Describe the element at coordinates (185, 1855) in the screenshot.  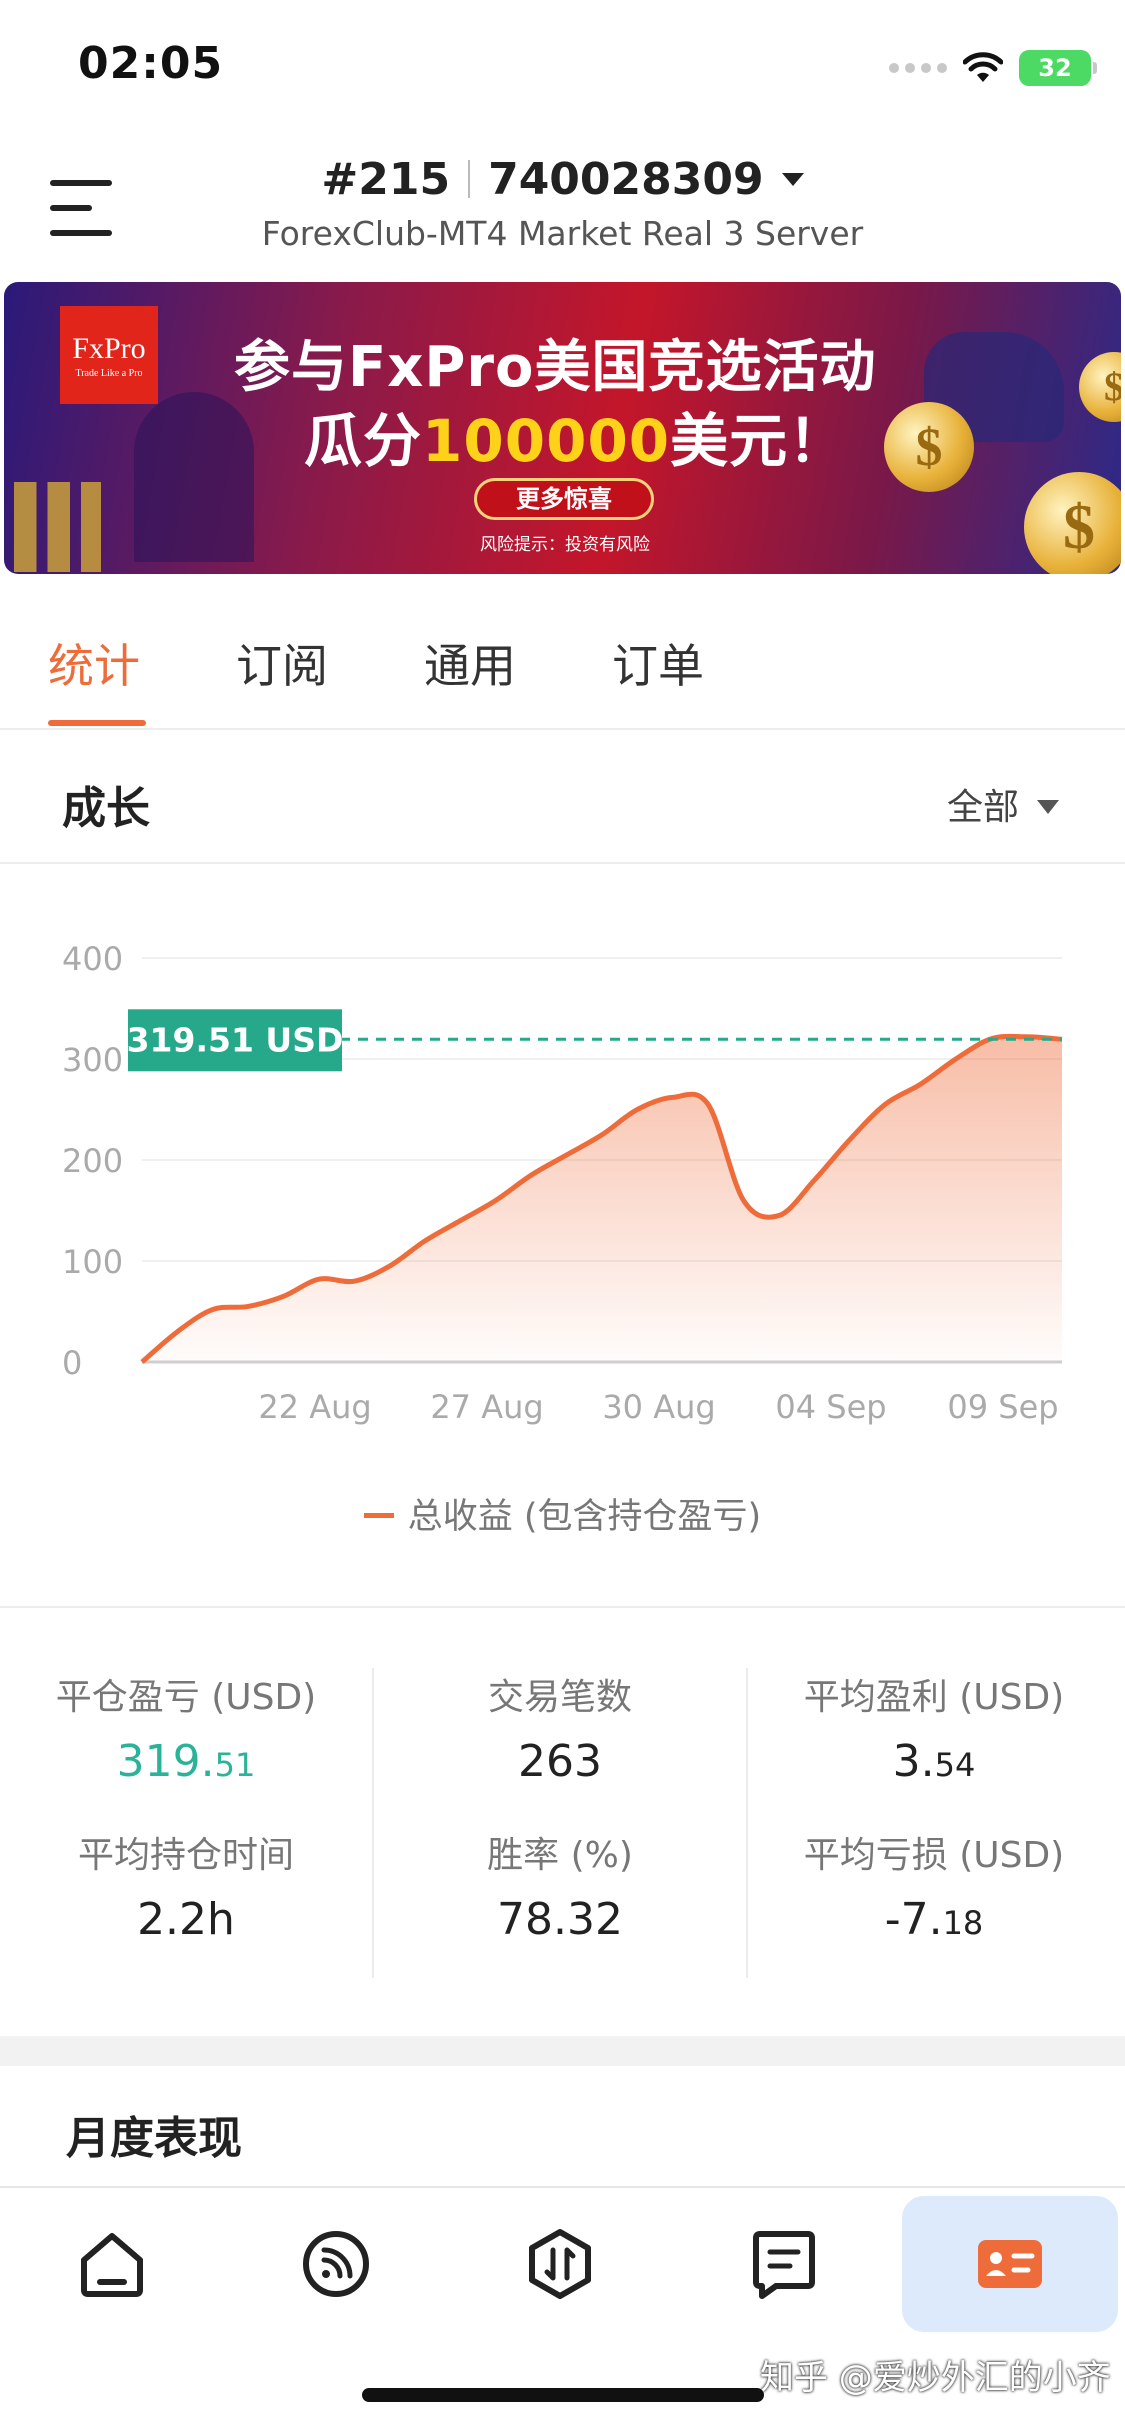
I see `stat-label: 平均持仓时间` at that location.